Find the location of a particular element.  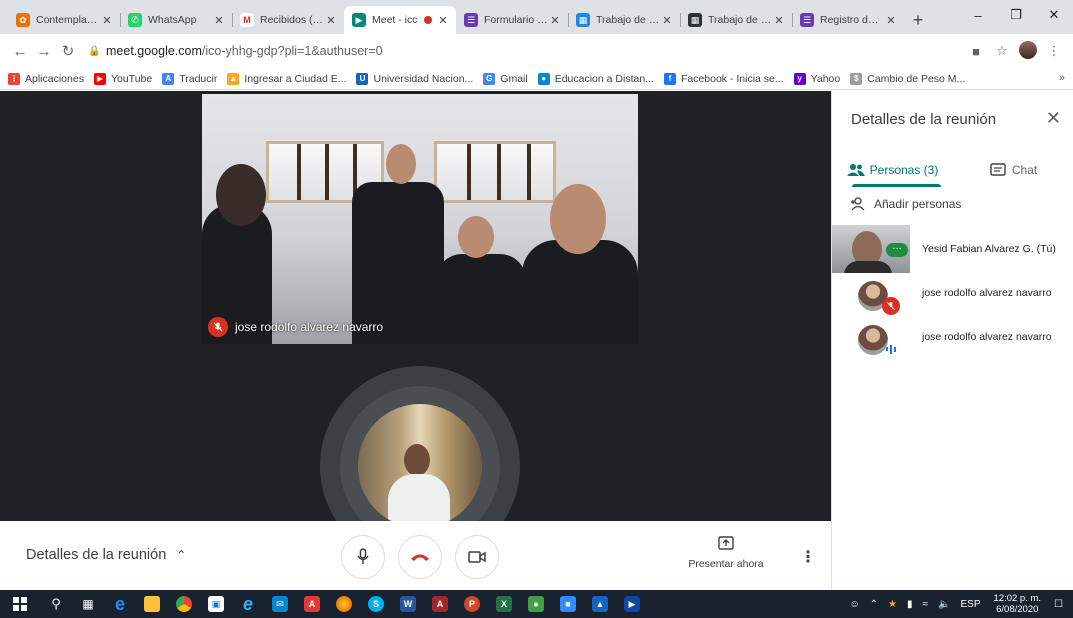

windows-start-icon is located at coordinates (20, 604).